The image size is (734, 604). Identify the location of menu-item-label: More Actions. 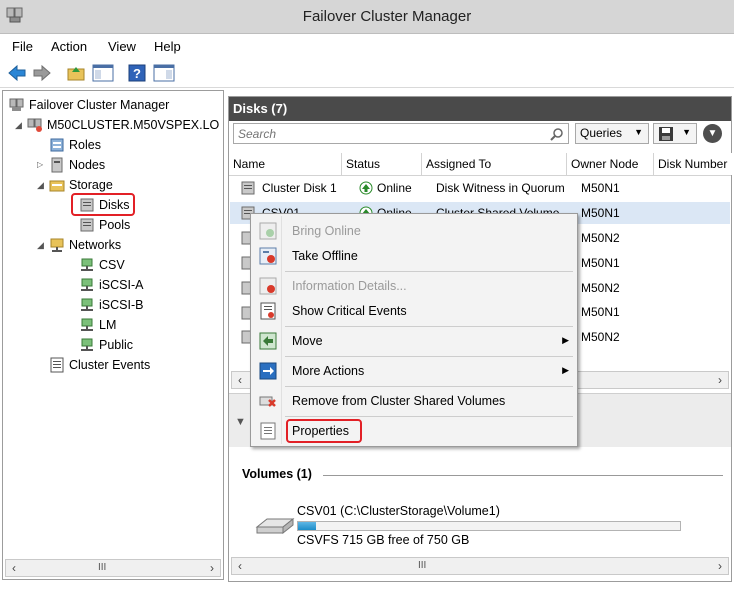
(328, 371).